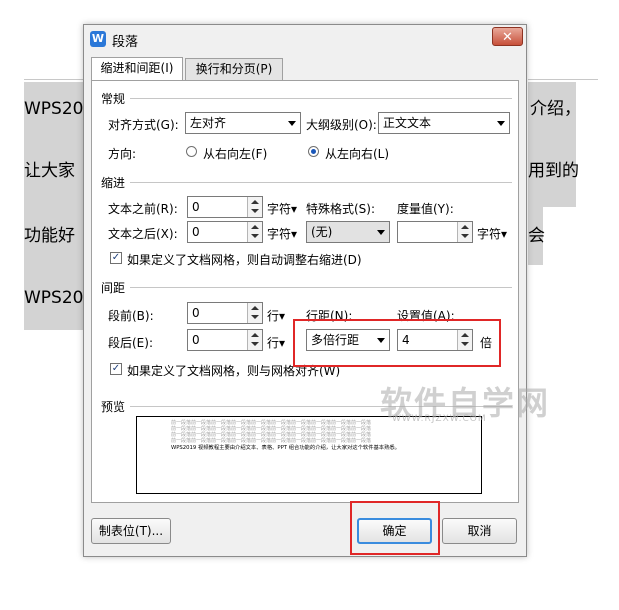  What do you see at coordinates (116, 258) in the screenshot?
I see `indent-grid-checkbox: ✓` at bounding box center [116, 258].